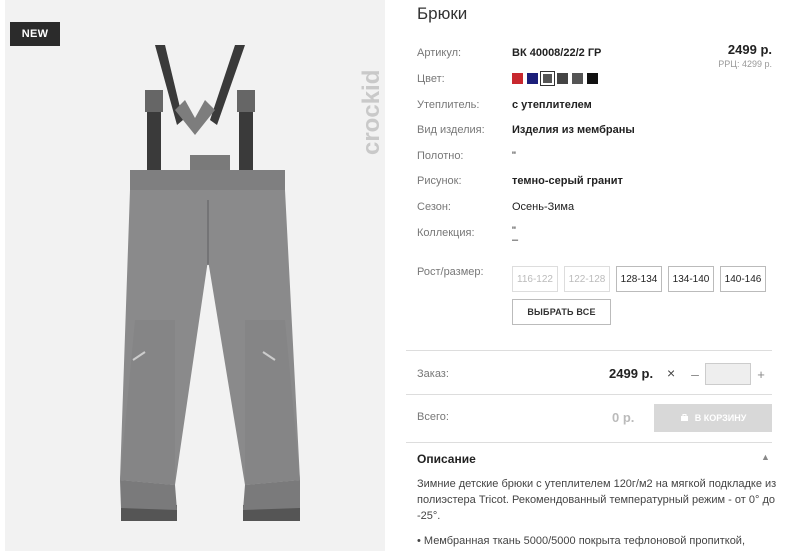  What do you see at coordinates (592, 78) in the screenshot?
I see `color-swatch-black` at bounding box center [592, 78].